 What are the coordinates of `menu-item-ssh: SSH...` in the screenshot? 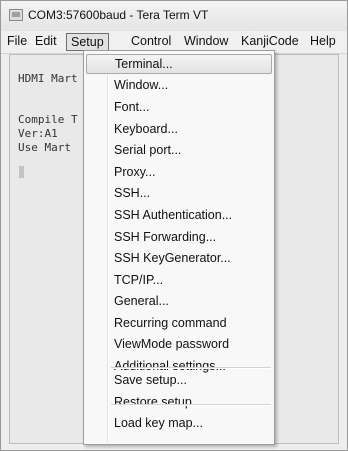 It's located at (179, 193).